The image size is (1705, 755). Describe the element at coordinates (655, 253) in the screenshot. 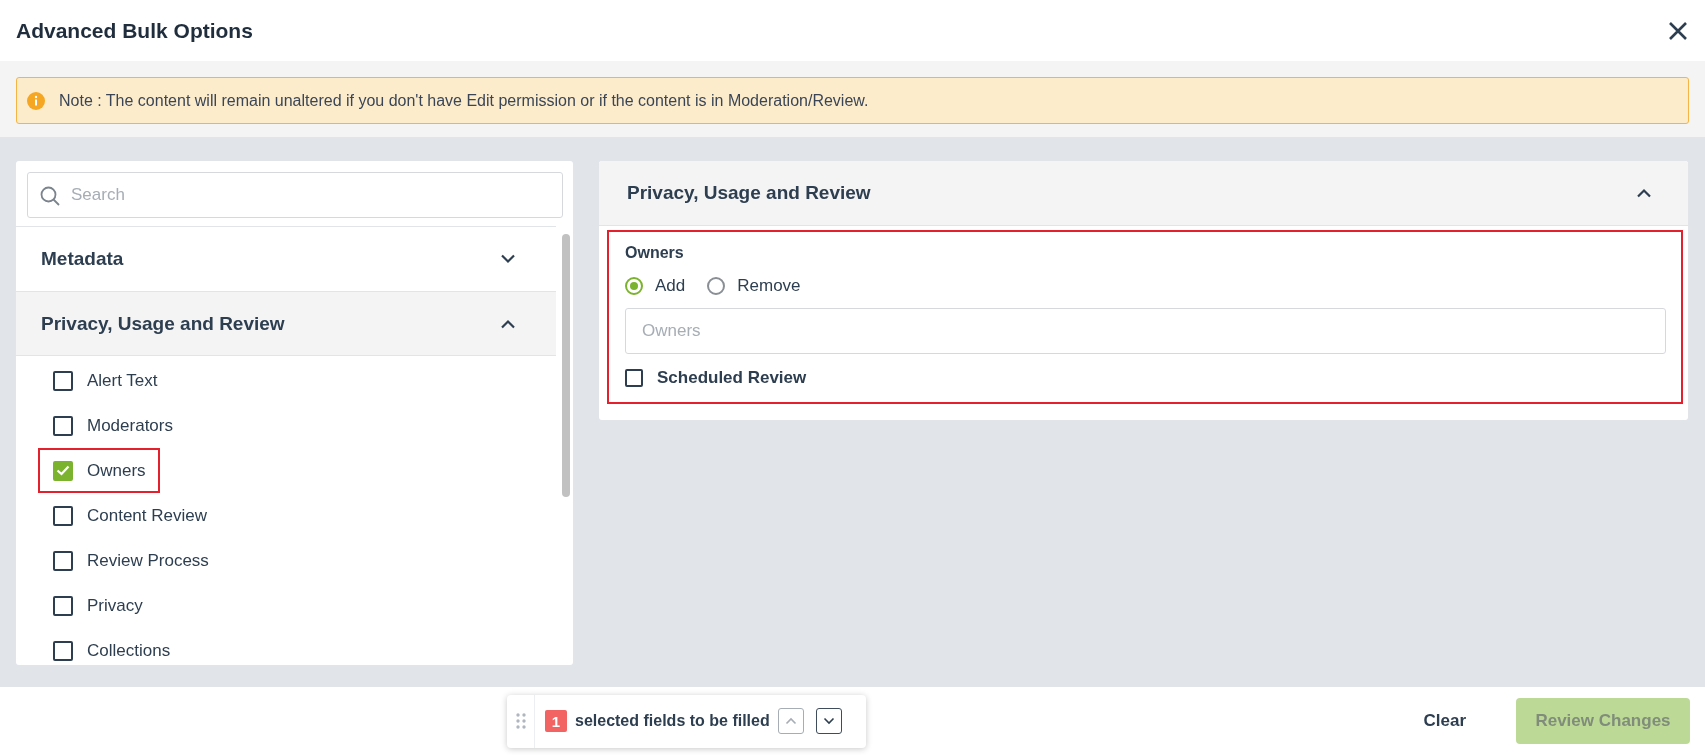

I see `field-label: Owners` at that location.